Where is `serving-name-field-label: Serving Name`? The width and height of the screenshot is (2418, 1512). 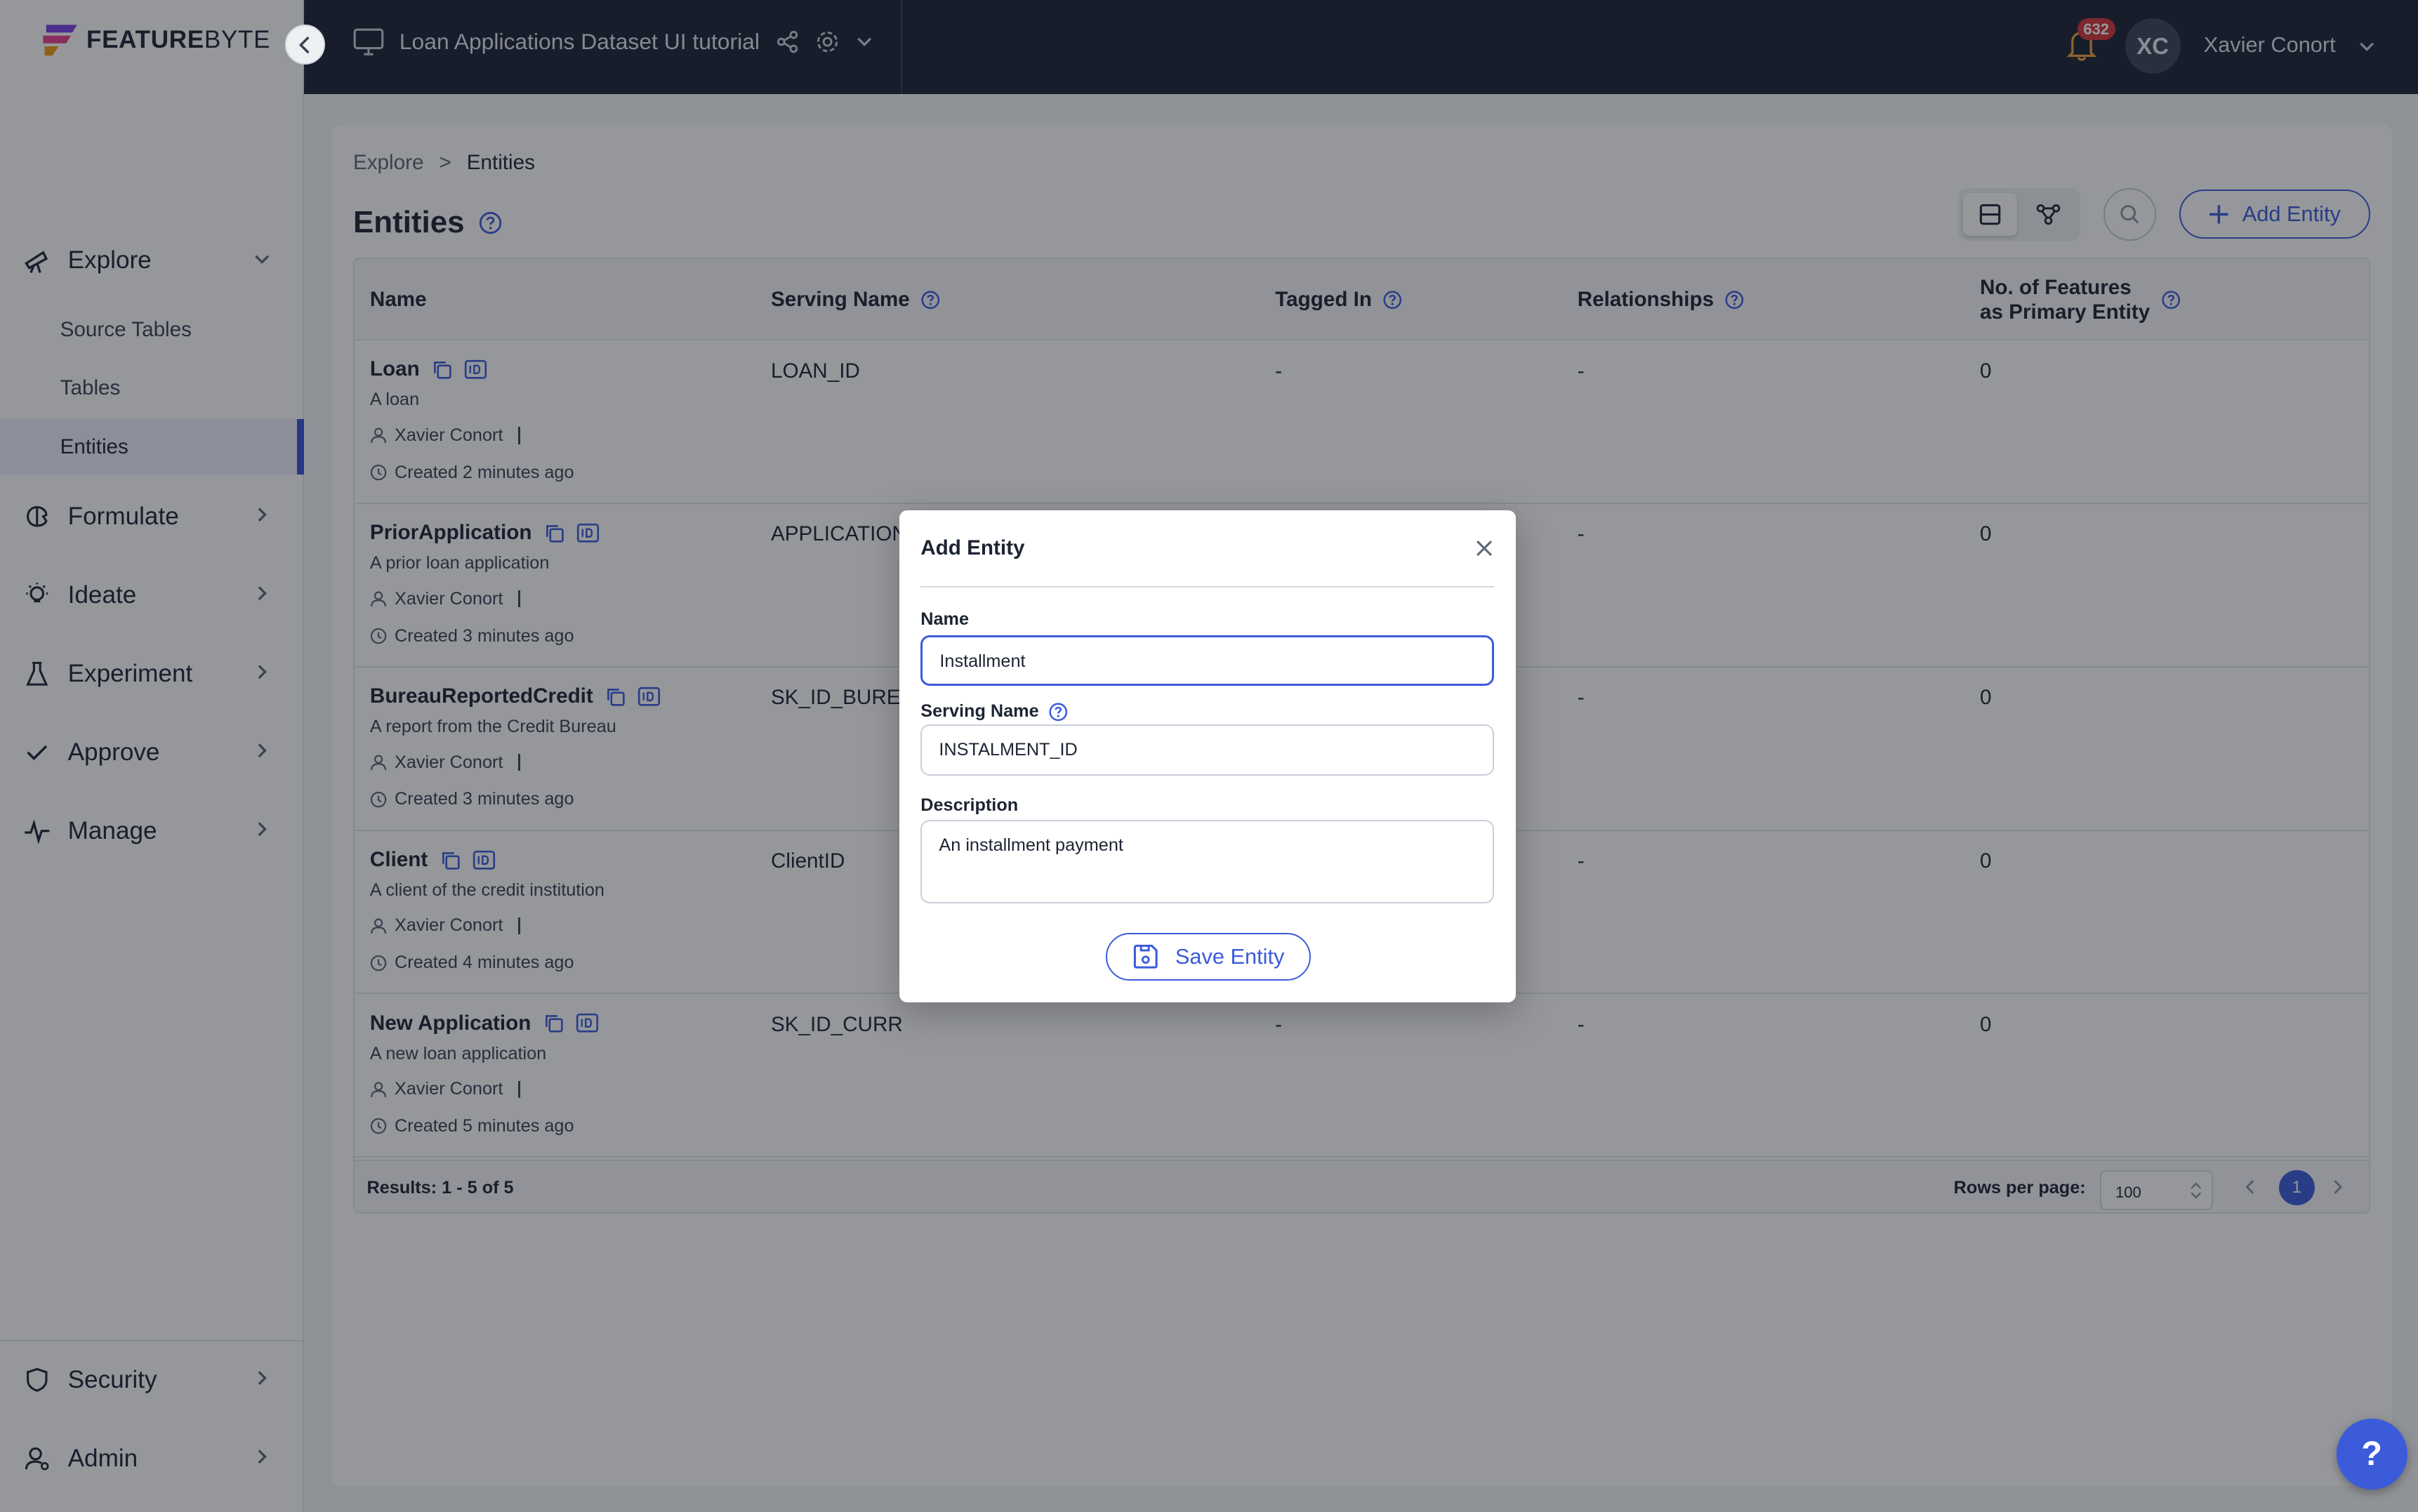 serving-name-field-label: Serving Name is located at coordinates (994, 711).